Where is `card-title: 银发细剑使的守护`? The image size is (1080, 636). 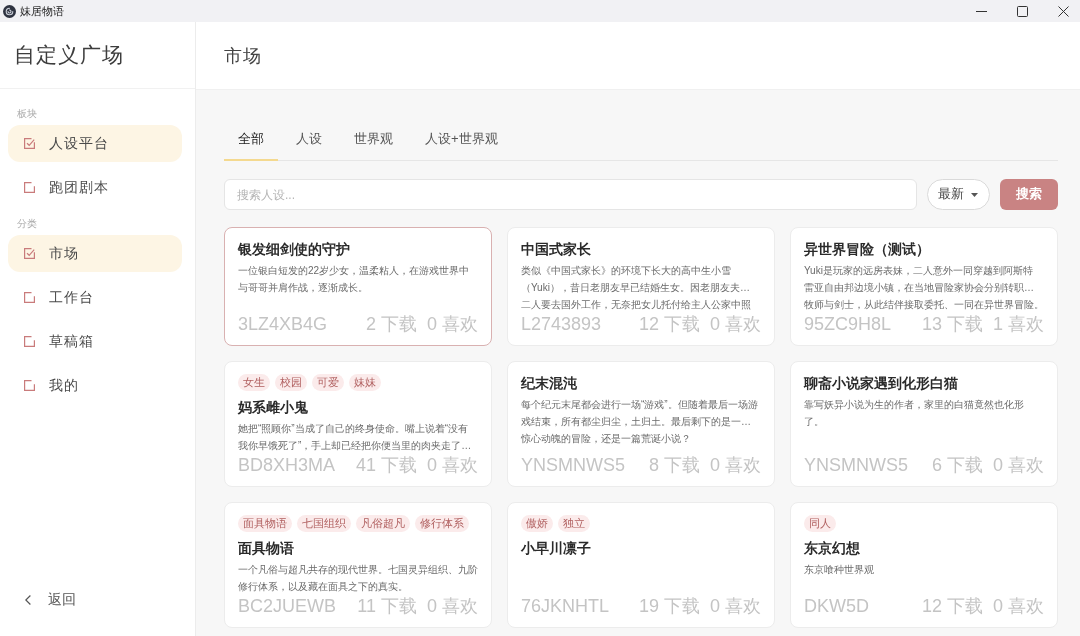 card-title: 银发细剑使的守护 is located at coordinates (294, 250).